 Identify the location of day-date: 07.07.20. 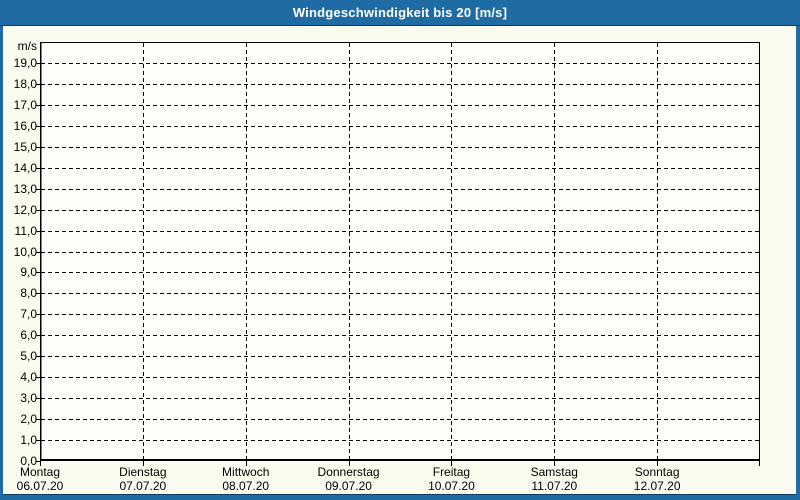
(143, 486).